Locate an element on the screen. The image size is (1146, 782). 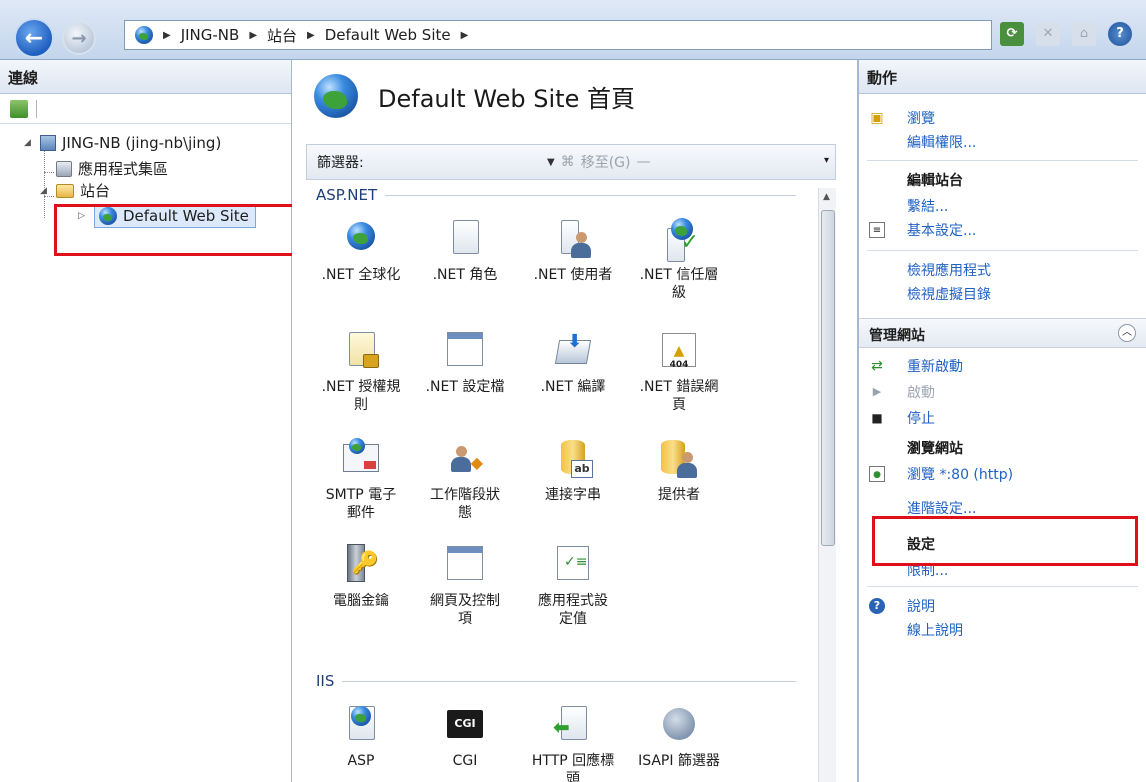
feature-isapi-filters: ISAPI 篩選器 is located at coordinates (679, 737).